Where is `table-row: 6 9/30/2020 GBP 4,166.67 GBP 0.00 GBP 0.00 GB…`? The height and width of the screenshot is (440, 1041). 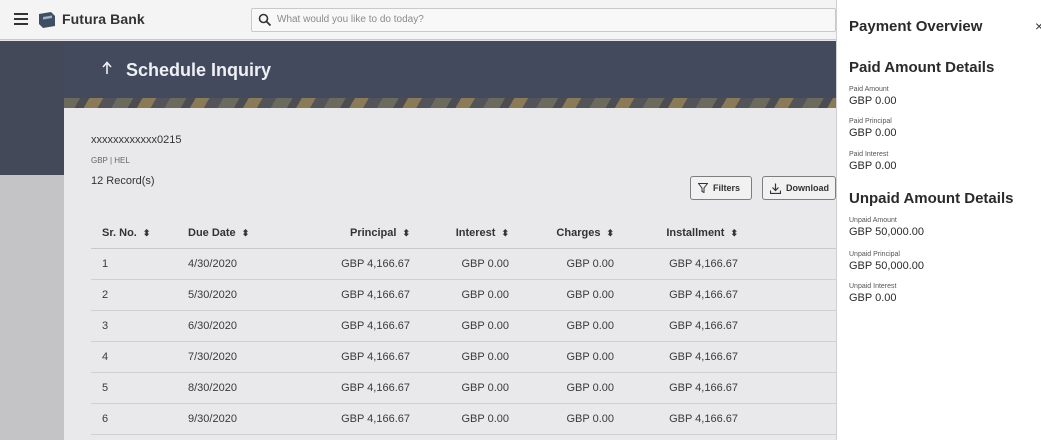 table-row: 6 9/30/2020 GBP 4,166.67 GBP 0.00 GBP 0.00 GB… is located at coordinates (463, 419).